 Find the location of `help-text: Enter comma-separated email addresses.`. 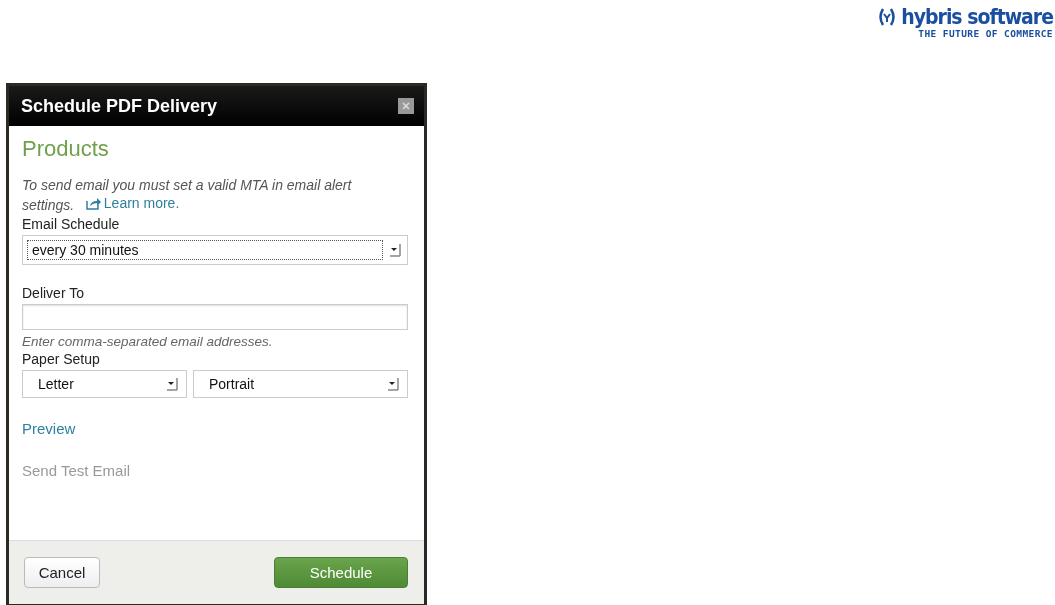

help-text: Enter comma-separated email addresses. is located at coordinates (148, 341).